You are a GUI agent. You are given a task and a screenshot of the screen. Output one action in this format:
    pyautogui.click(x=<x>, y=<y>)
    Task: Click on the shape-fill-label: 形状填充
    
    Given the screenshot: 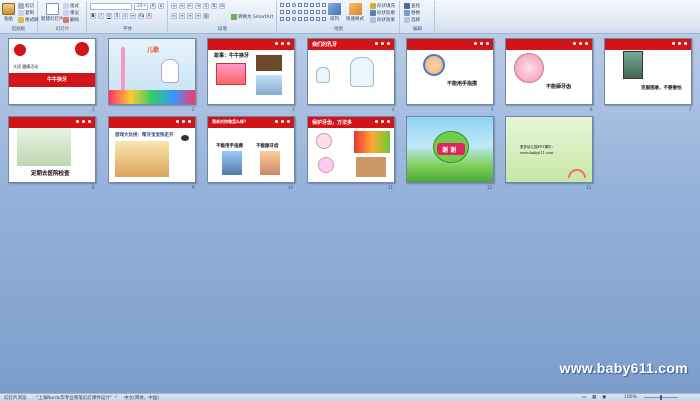 What is the action you would take?
    pyautogui.click(x=386, y=6)
    